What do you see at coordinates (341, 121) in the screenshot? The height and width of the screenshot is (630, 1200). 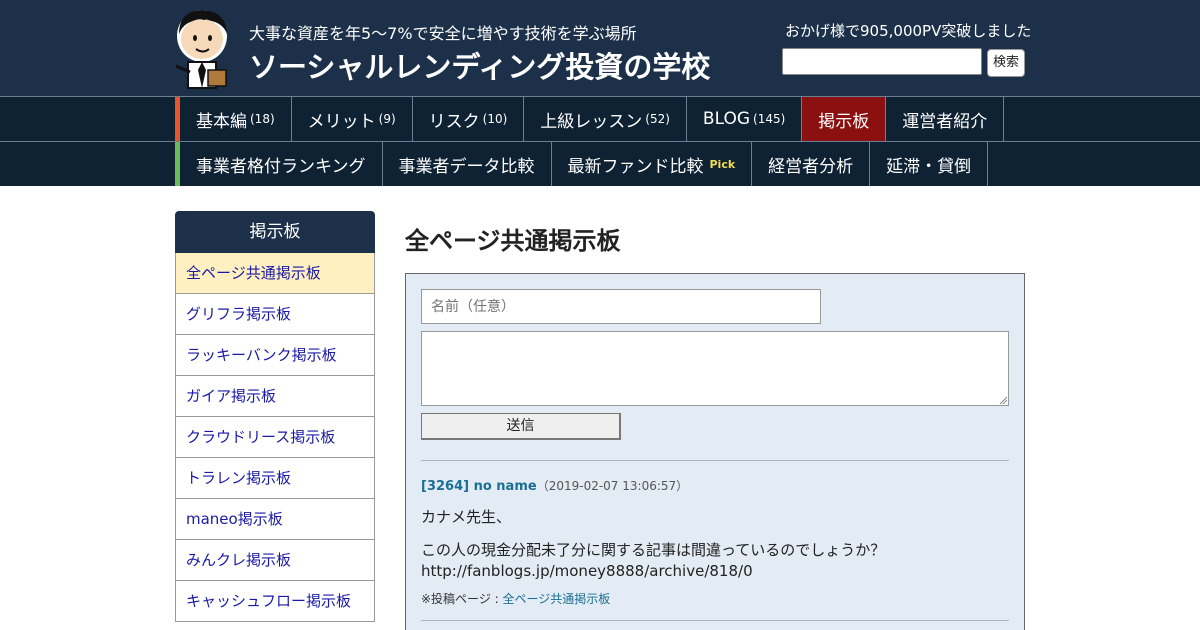 I see `nav-label: メリット` at bounding box center [341, 121].